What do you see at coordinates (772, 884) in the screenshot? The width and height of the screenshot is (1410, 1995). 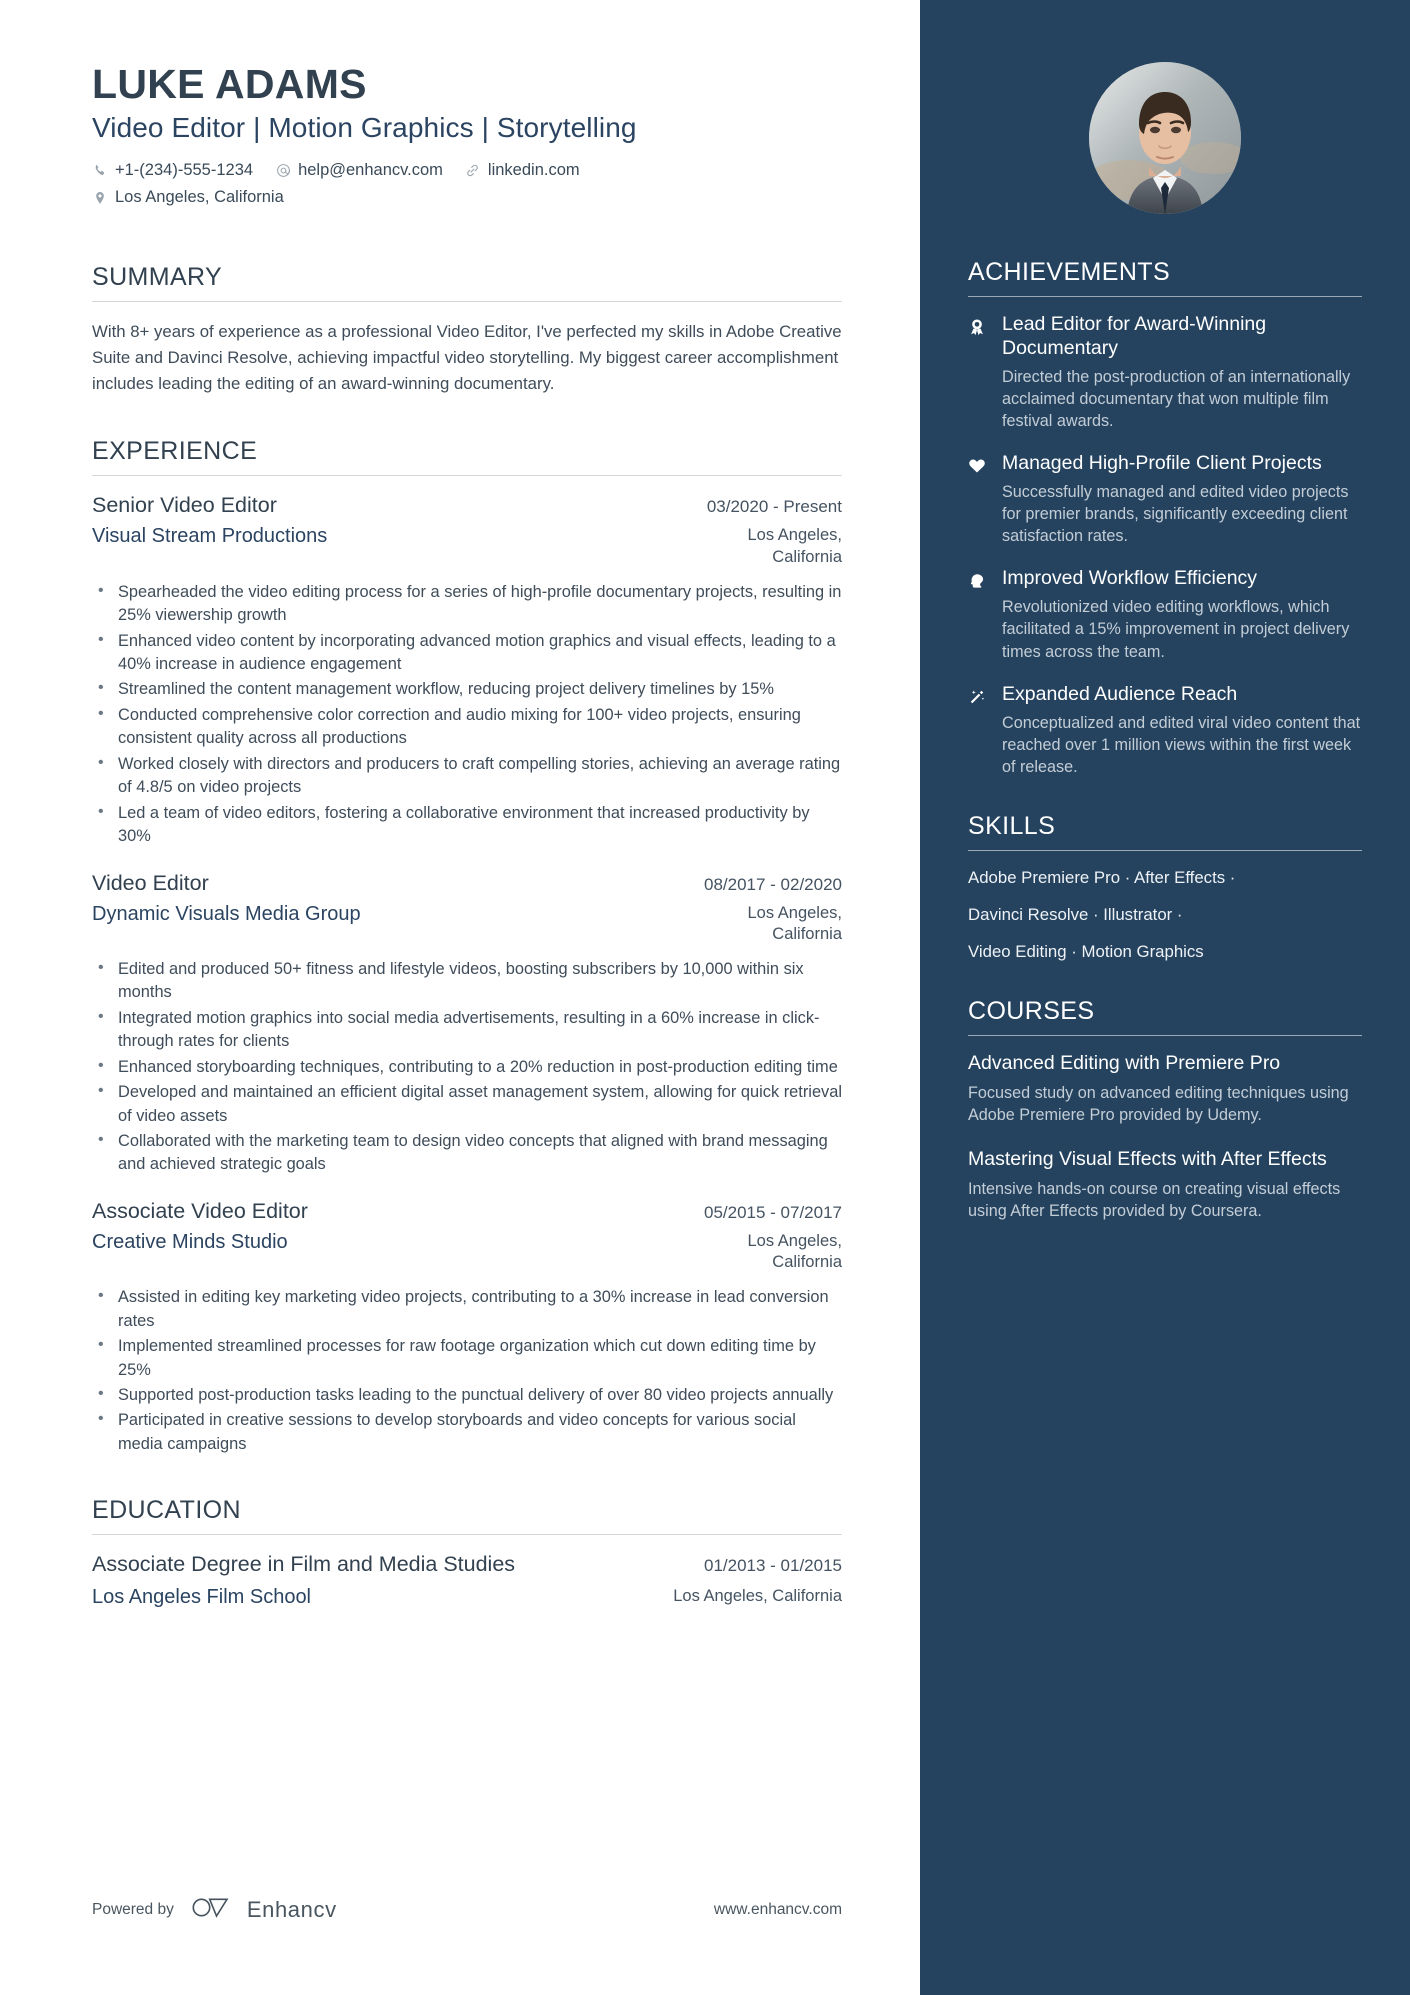 I see `job-date: 08/2017 - 02/2020` at bounding box center [772, 884].